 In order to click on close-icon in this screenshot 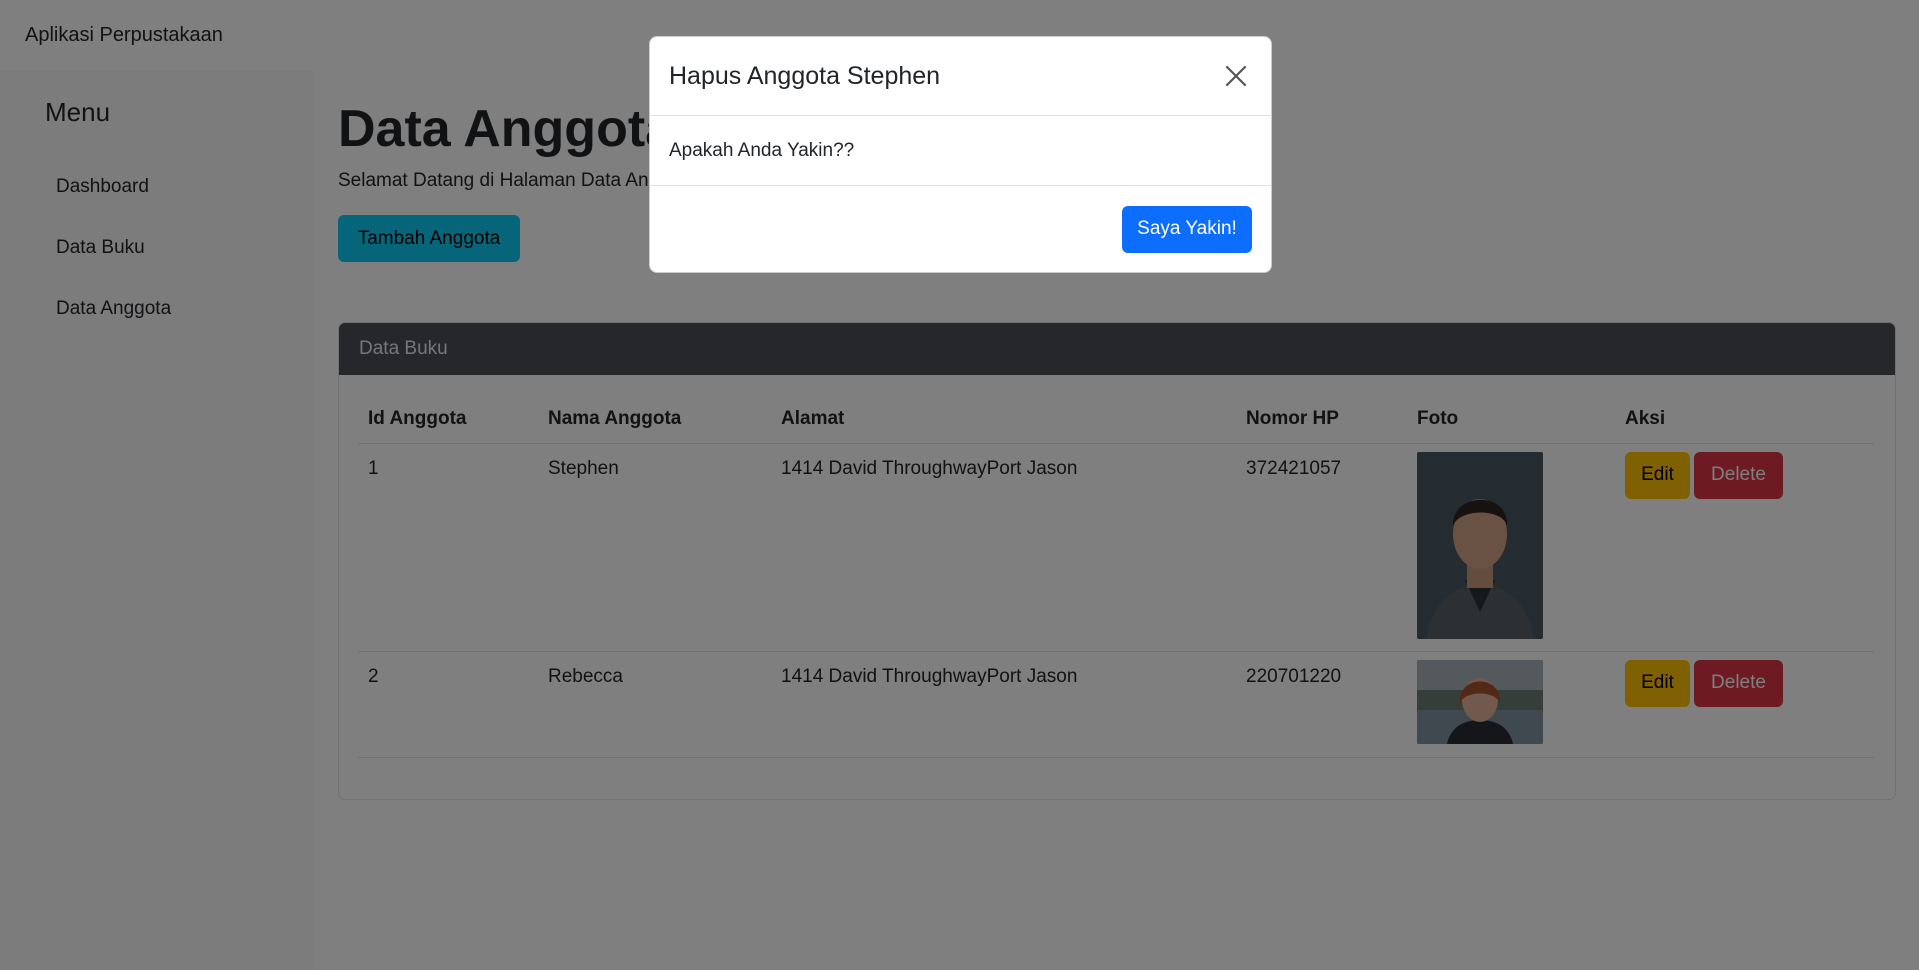, I will do `click(1236, 76)`.